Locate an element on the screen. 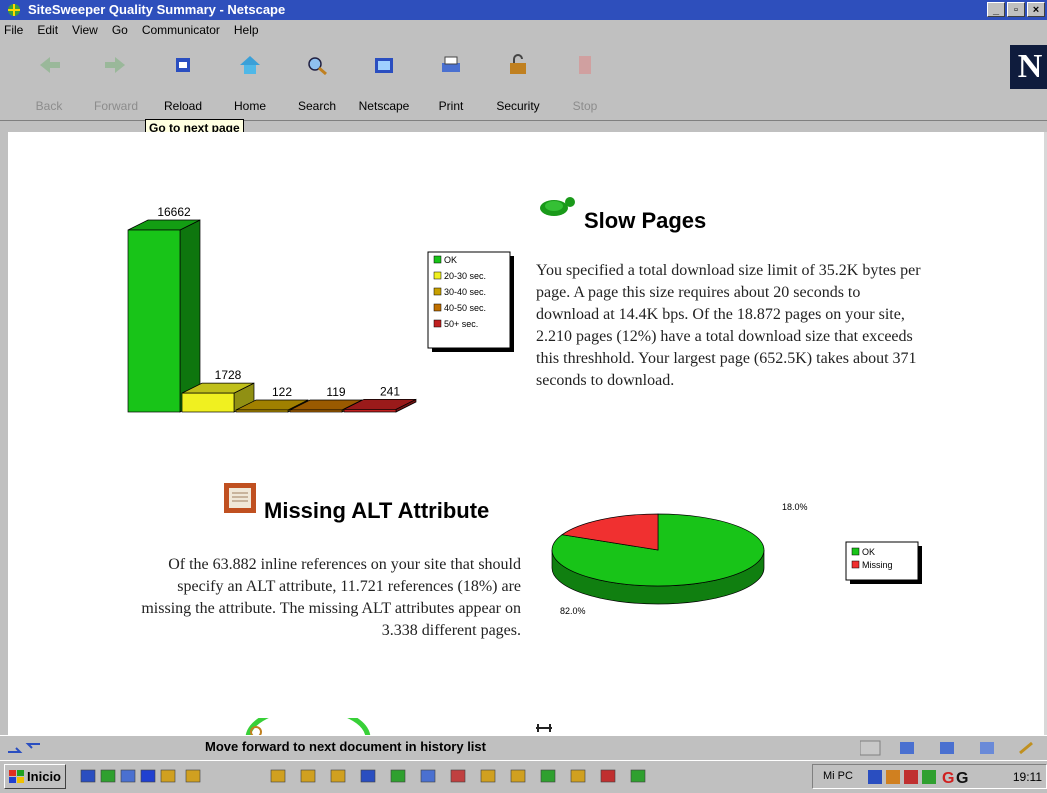 The width and height of the screenshot is (1047, 793). next-section-icon is located at coordinates (308, 726).